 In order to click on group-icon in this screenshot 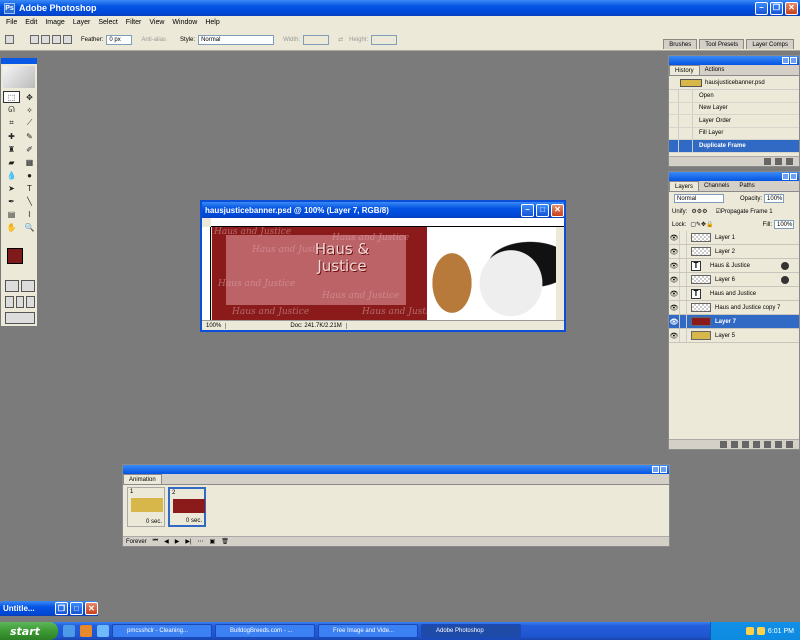, I will do `click(767, 444)`.